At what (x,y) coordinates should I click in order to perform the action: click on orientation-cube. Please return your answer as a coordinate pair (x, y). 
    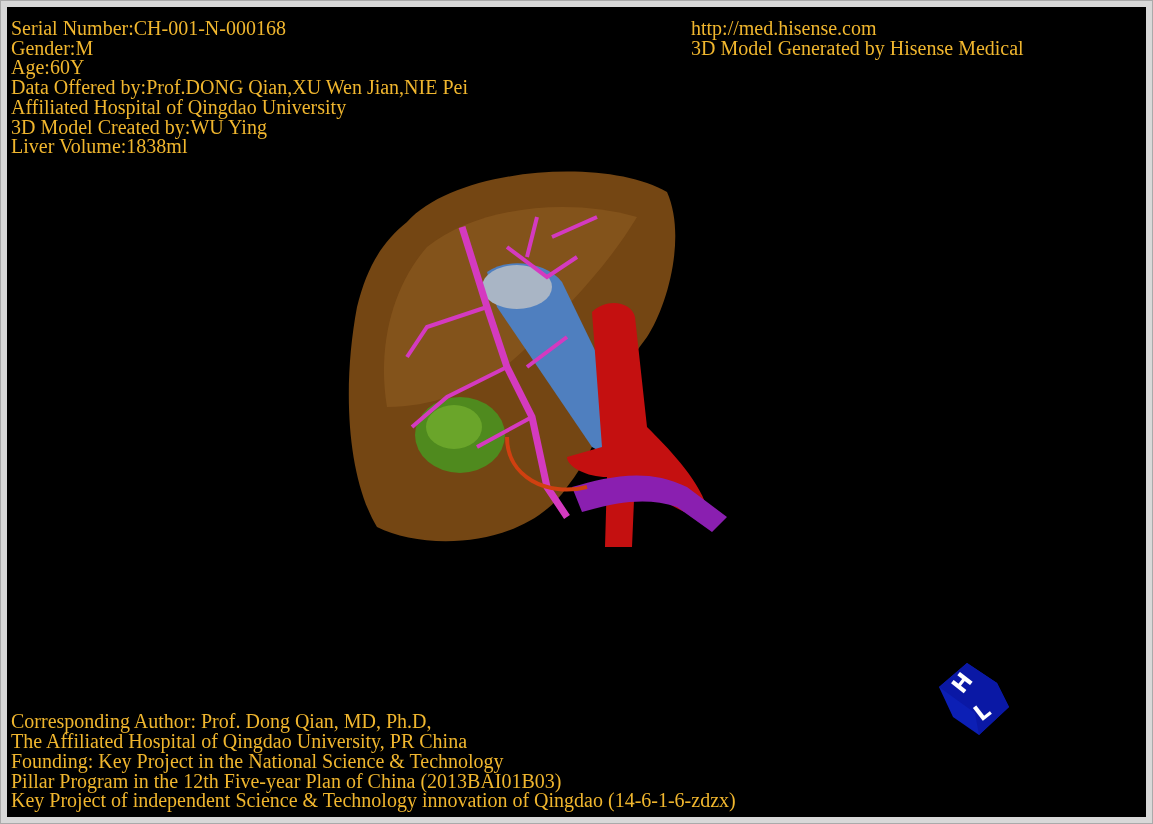
    Looking at the image, I should click on (974, 699).